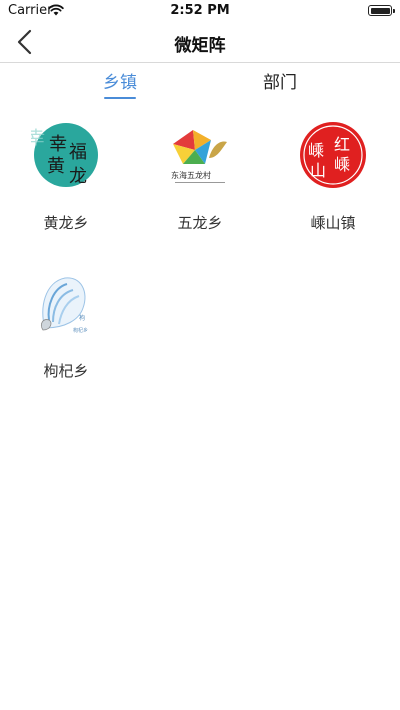  Describe the element at coordinates (200, 185) in the screenshot. I see `grid-item-wulong: 东海五龙村 五龙乡` at that location.